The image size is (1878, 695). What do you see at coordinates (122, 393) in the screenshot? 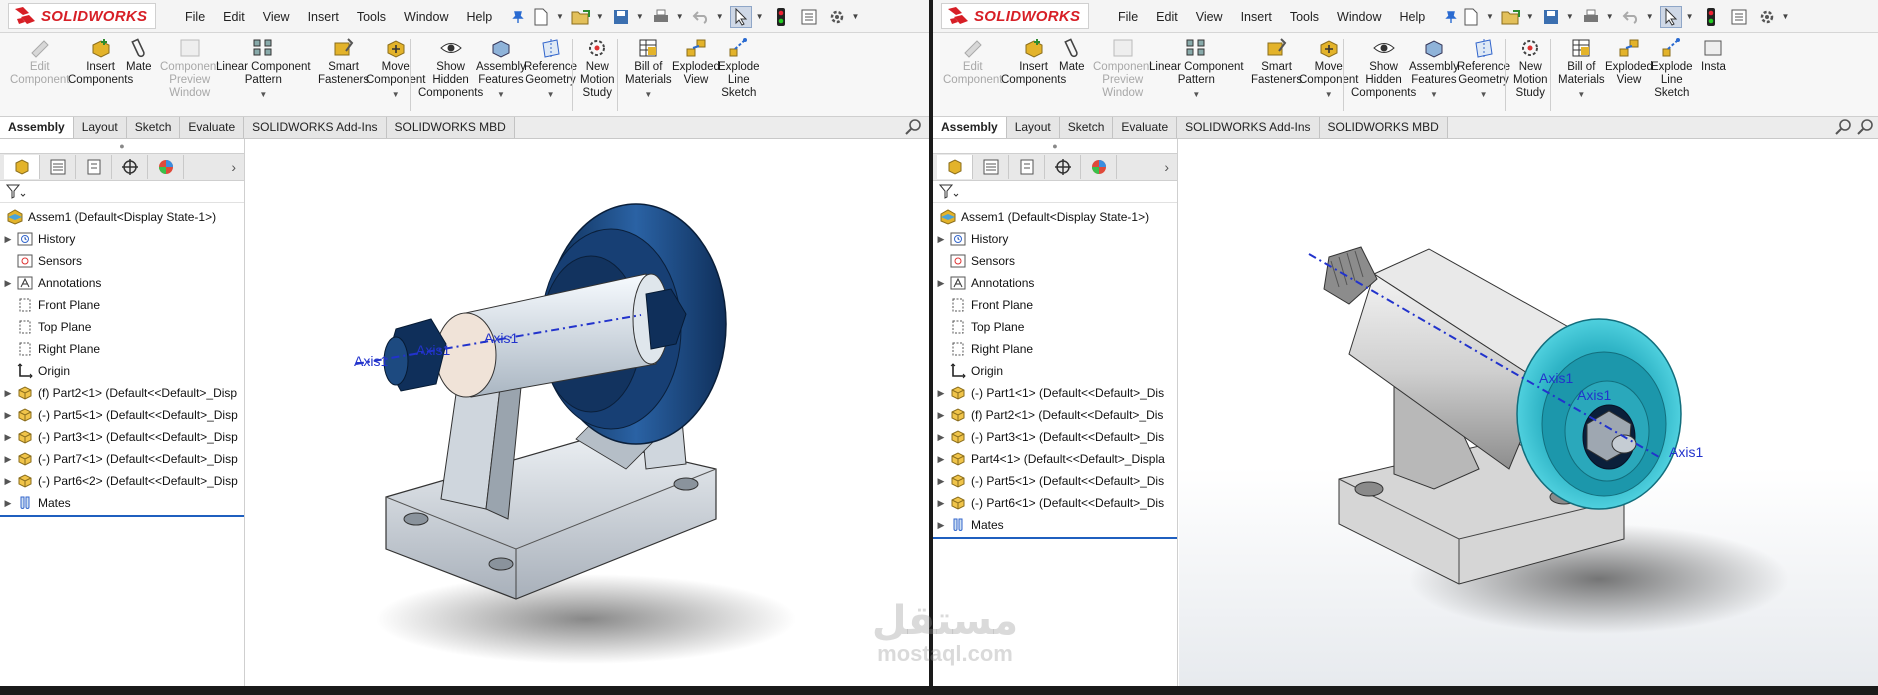
I see `tree-item: ▶ (f) Part2<1> (Default<<Default>_Disp` at bounding box center [122, 393].